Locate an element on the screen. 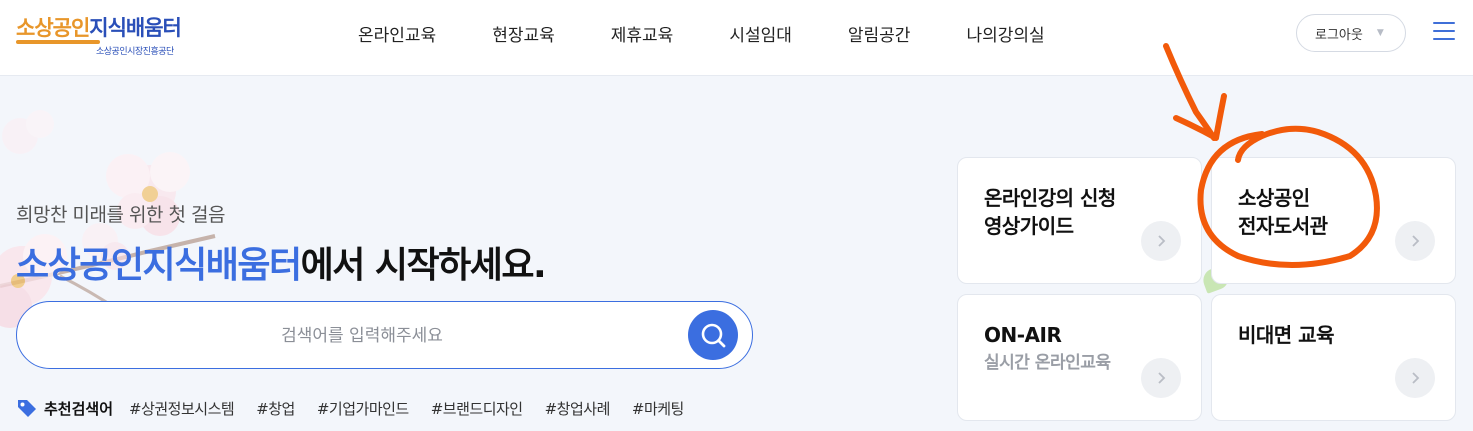 The width and height of the screenshot is (1473, 431). magnifier-icon is located at coordinates (713, 335).